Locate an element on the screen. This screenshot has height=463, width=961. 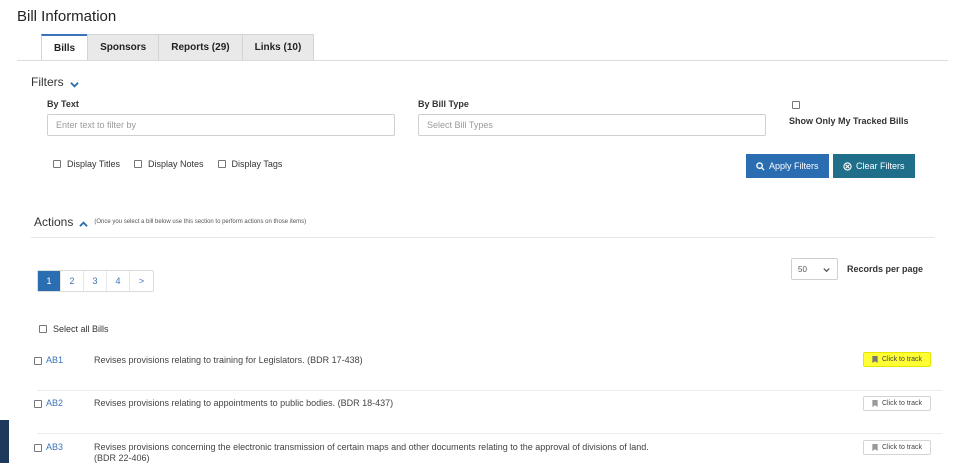
display-tags-option: Display Tags is located at coordinates (250, 164).